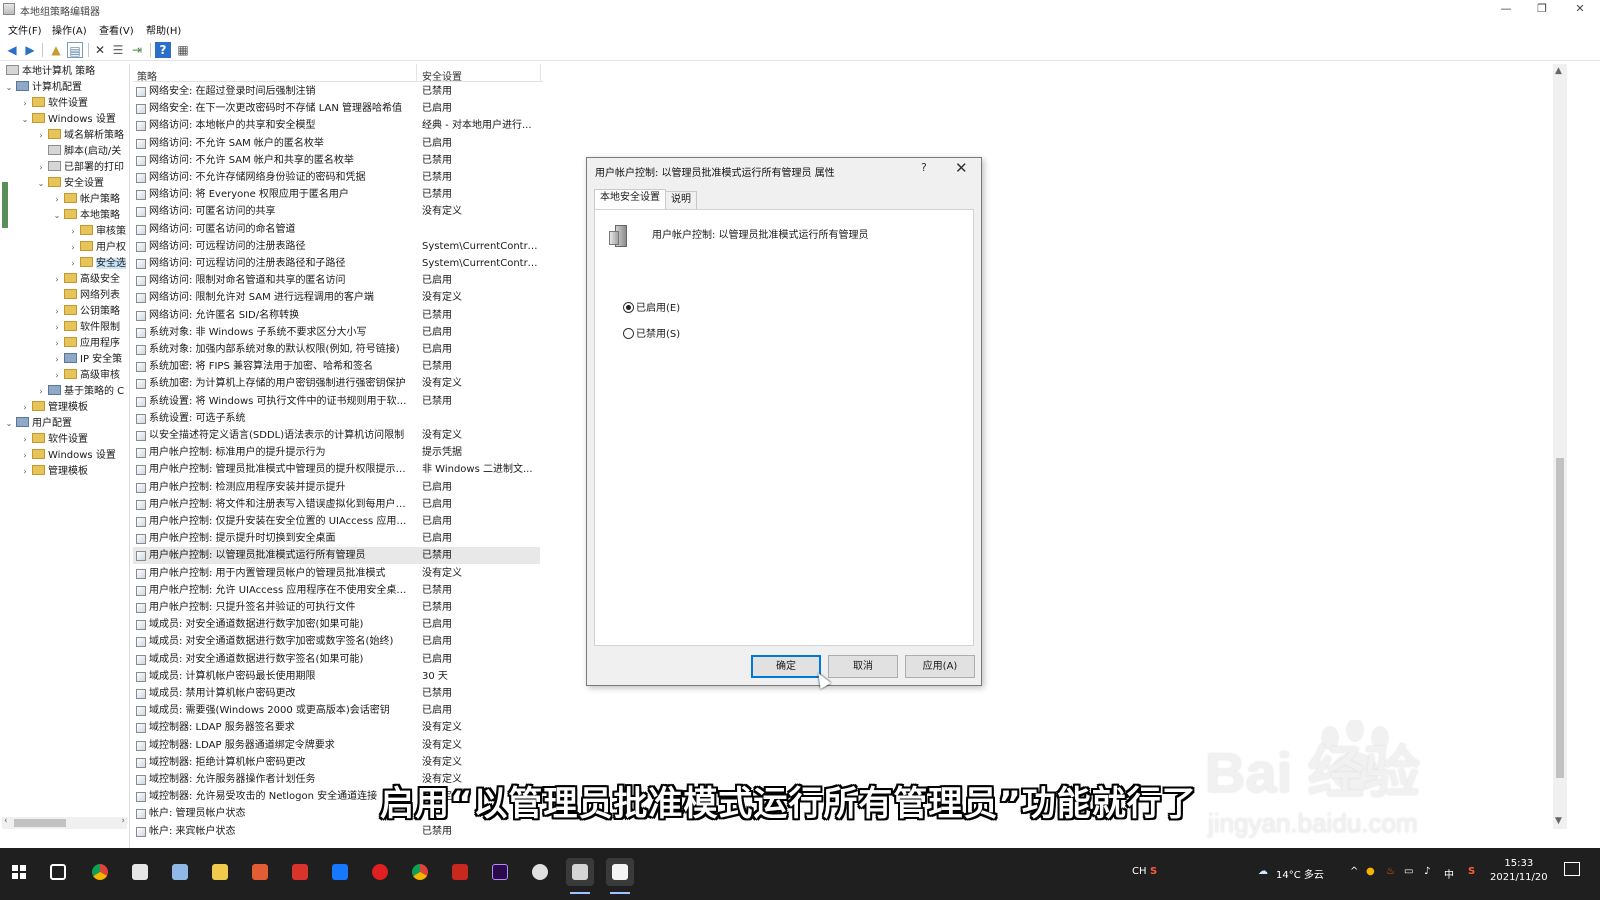  I want to click on table-row: 网络访问: 限制允许对 SAM 进行远程调用的客户端 没有定义, so click(336, 297).